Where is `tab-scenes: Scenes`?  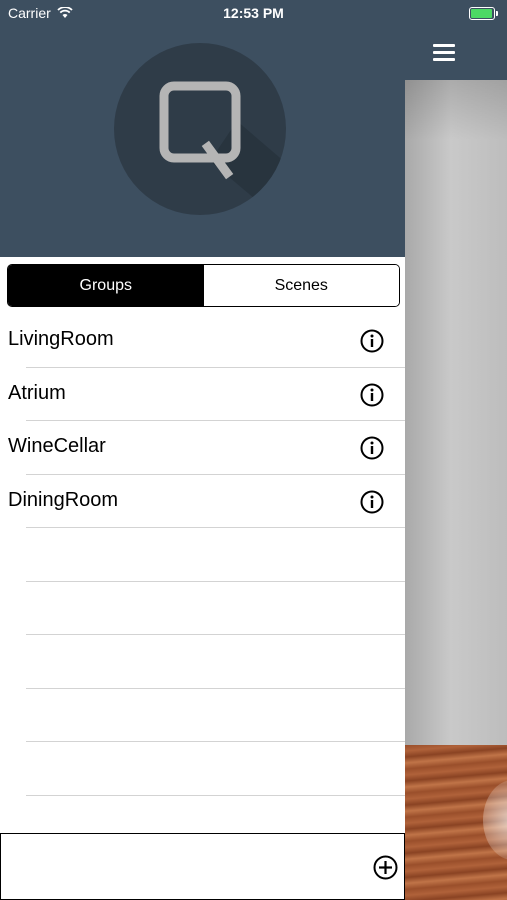
tab-scenes: Scenes is located at coordinates (301, 285).